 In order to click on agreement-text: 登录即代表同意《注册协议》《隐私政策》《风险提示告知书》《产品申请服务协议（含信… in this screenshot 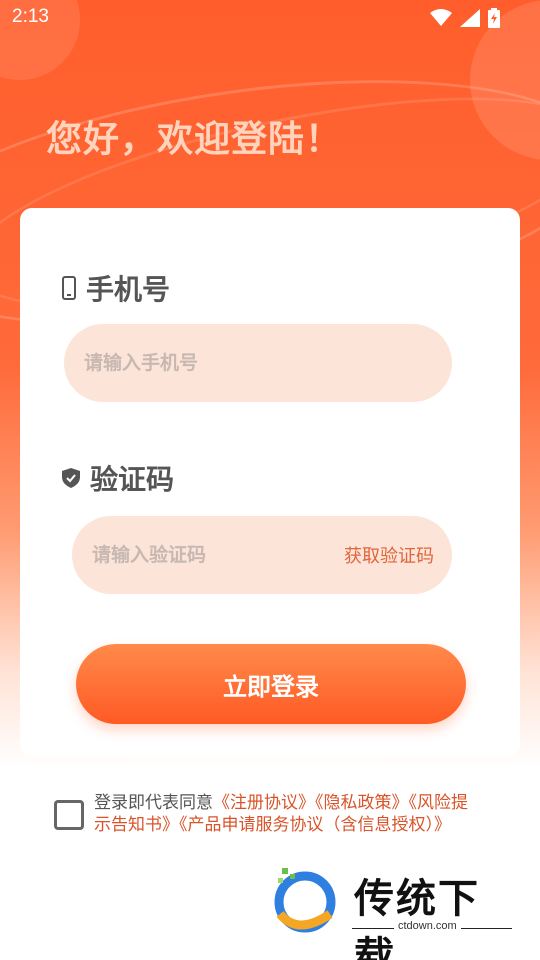, I will do `click(289, 814)`.